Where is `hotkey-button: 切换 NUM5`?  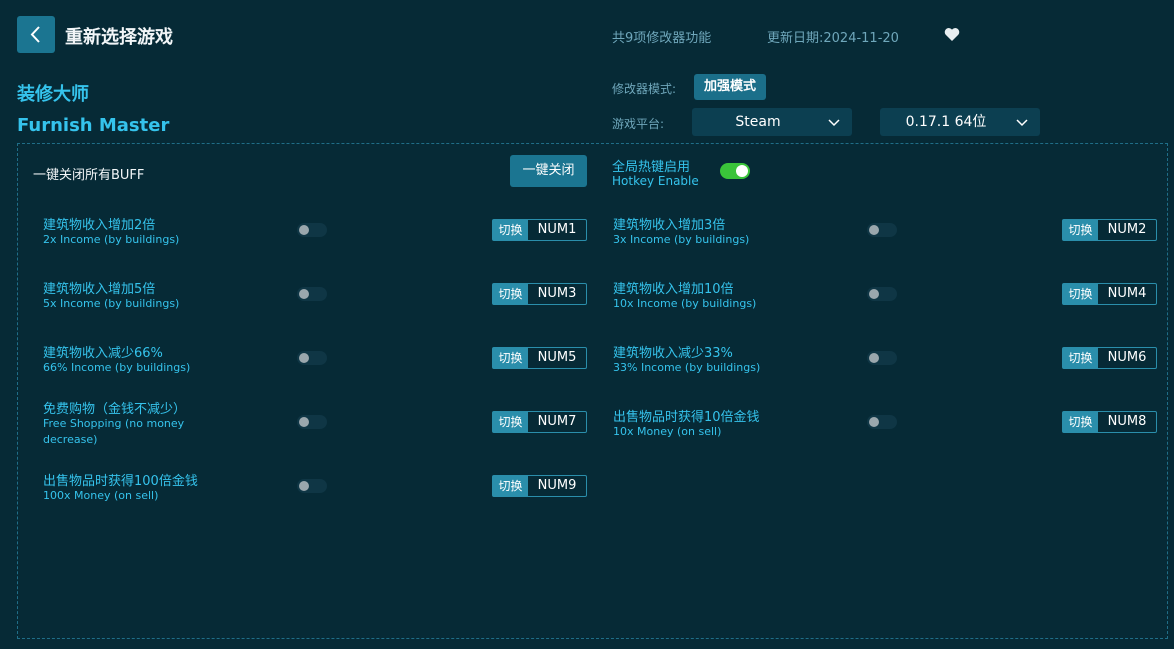 hotkey-button: 切换 NUM5 is located at coordinates (539, 358).